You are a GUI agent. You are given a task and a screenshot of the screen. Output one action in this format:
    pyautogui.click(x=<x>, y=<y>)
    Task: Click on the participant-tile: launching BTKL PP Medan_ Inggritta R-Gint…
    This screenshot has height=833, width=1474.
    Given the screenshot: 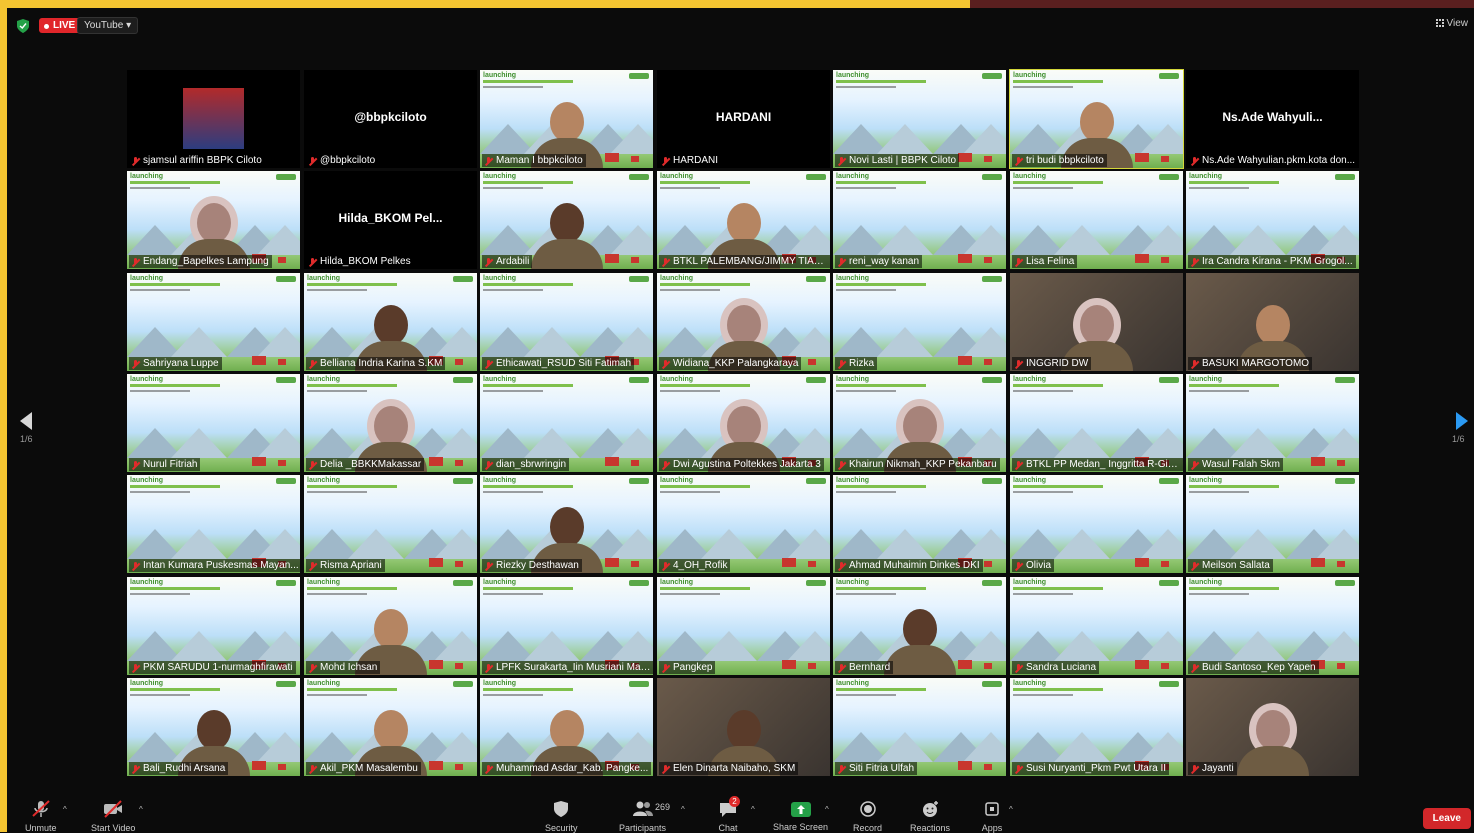 What is the action you would take?
    pyautogui.click(x=1096, y=423)
    